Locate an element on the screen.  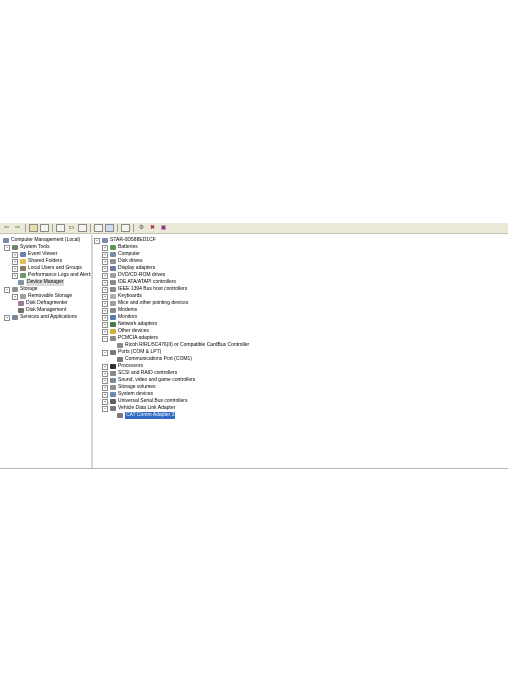
tree-item-disk-management: Disk Management is located at coordinates (42, 310).